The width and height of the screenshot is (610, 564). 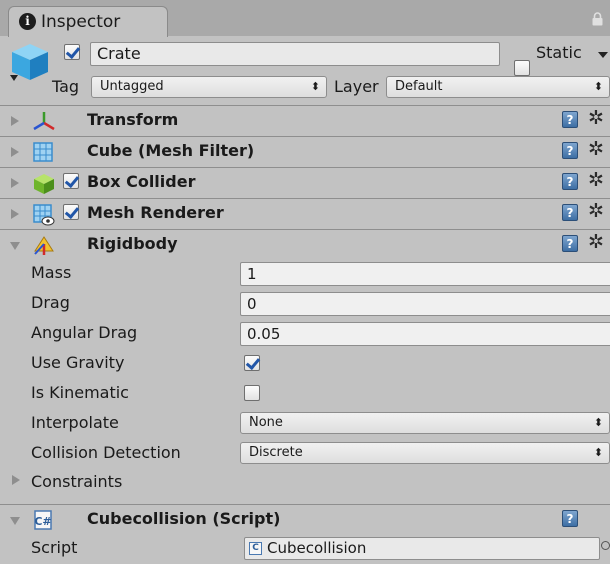 What do you see at coordinates (155, 212) in the screenshot?
I see `component-name: Mesh Renderer` at bounding box center [155, 212].